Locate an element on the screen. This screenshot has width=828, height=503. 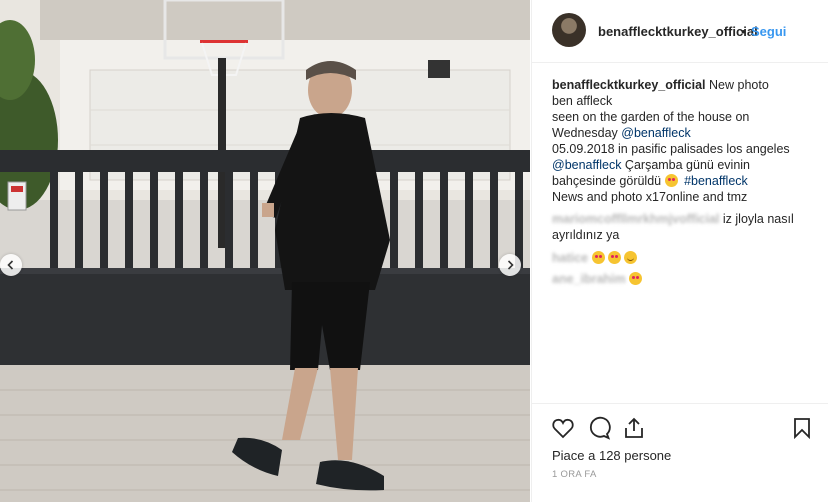
heart-icon is located at coordinates (563, 428).